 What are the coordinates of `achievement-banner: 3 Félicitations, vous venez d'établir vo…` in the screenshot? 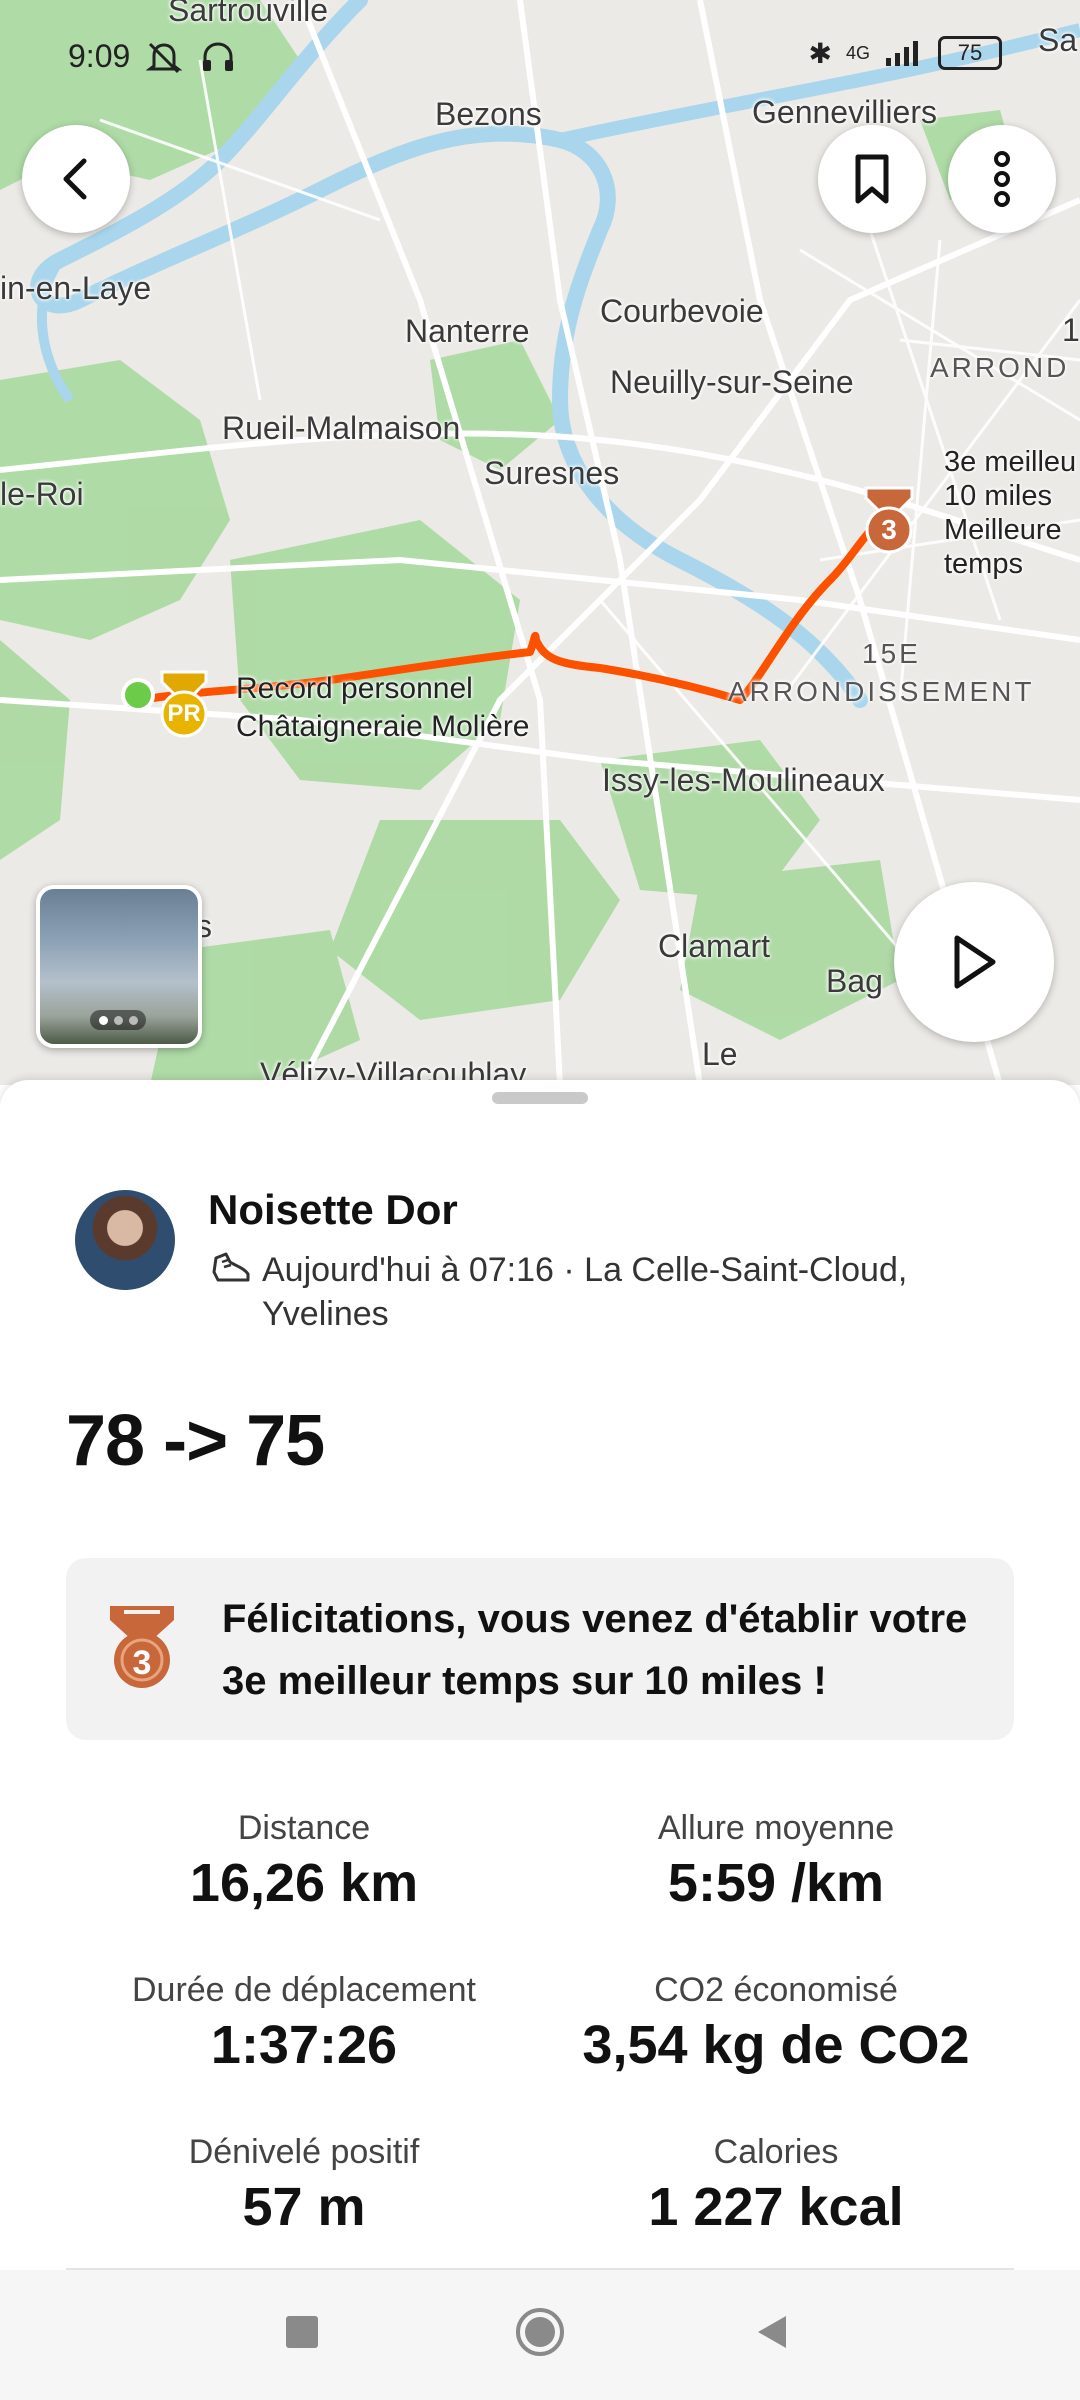 It's located at (540, 1649).